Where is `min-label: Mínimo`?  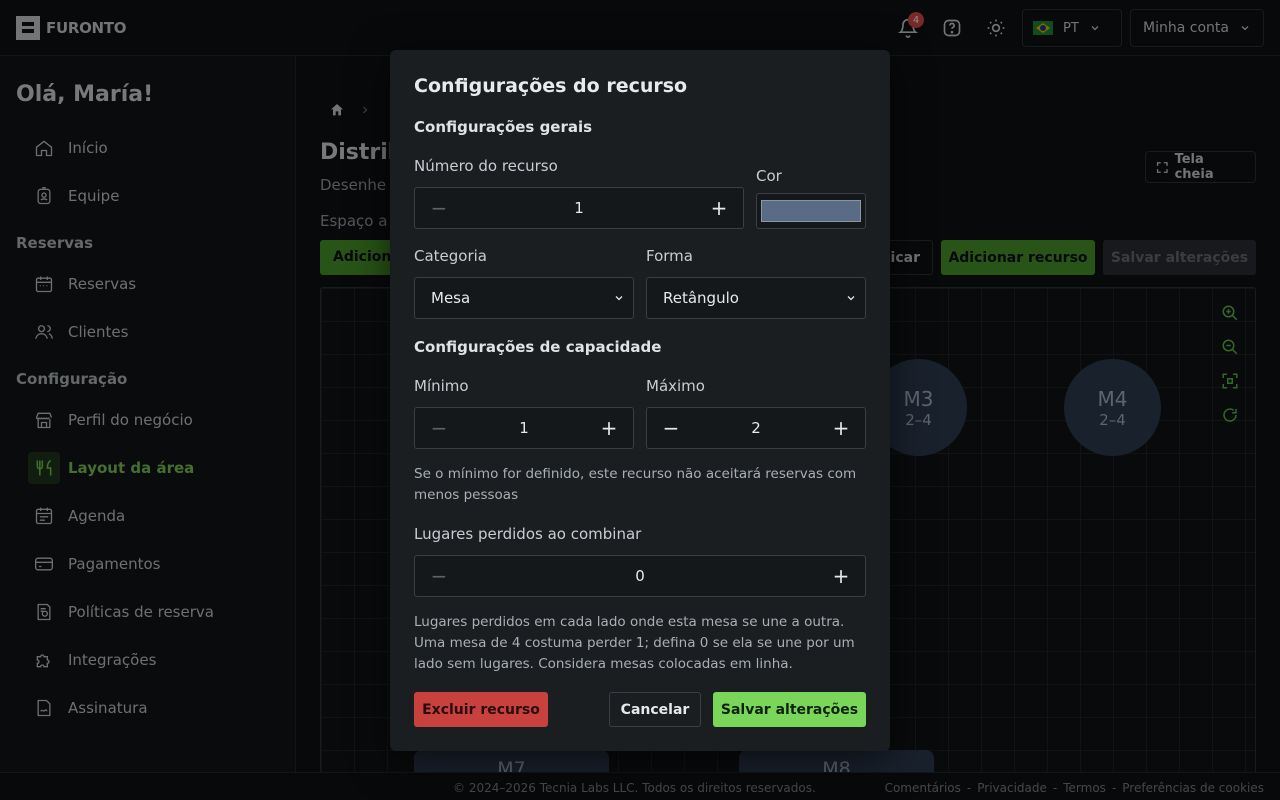 min-label: Mínimo is located at coordinates (441, 386).